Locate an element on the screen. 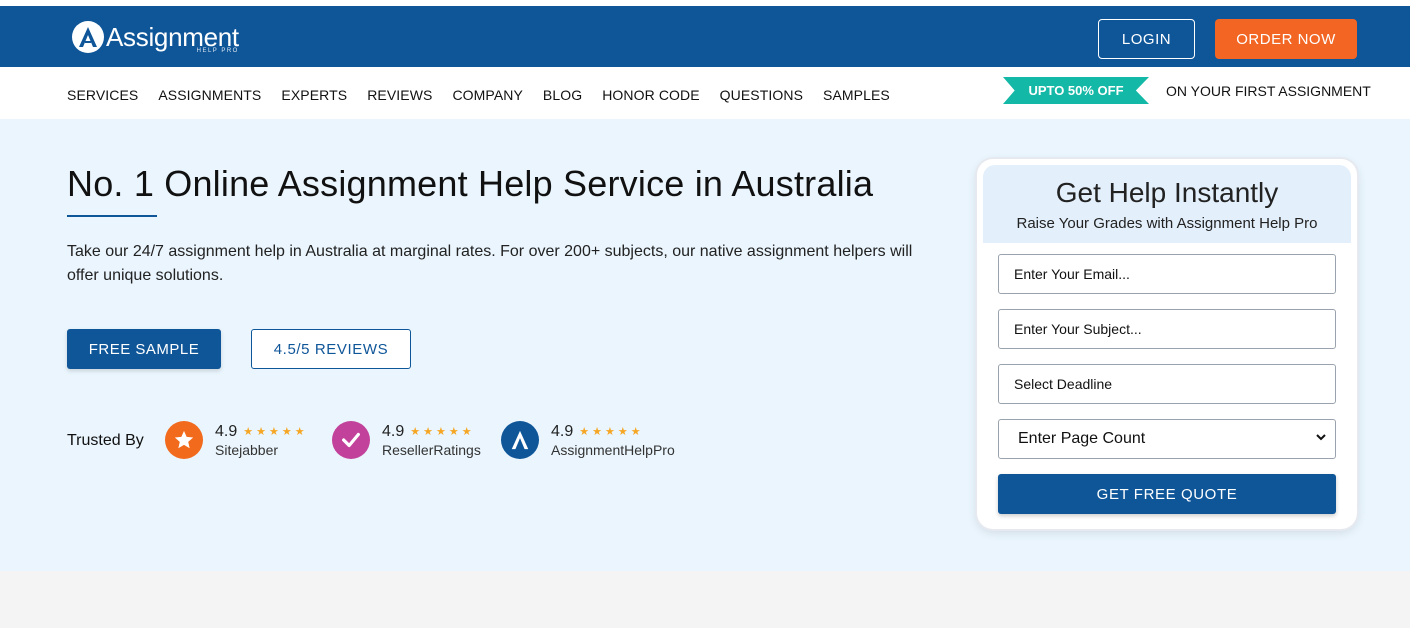 Image resolution: width=1410 pixels, height=628 pixels. page-count-value: Enter Page Count is located at coordinates (1082, 438).